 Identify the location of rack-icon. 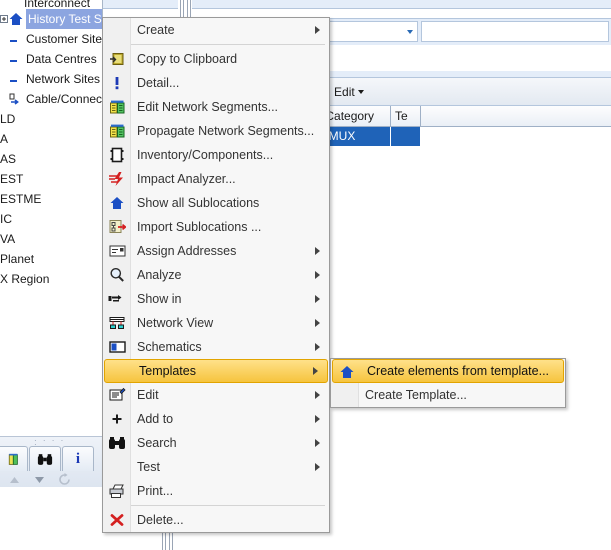
(13, 459).